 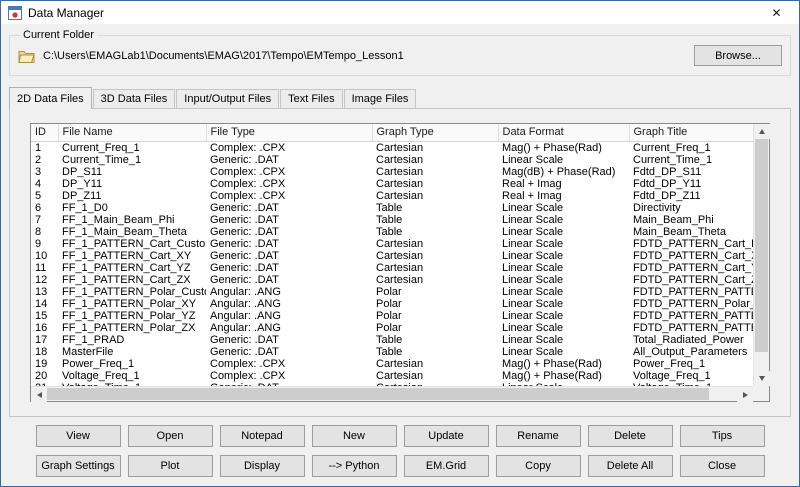 I want to click on table-cell: Polar, so click(x=389, y=303).